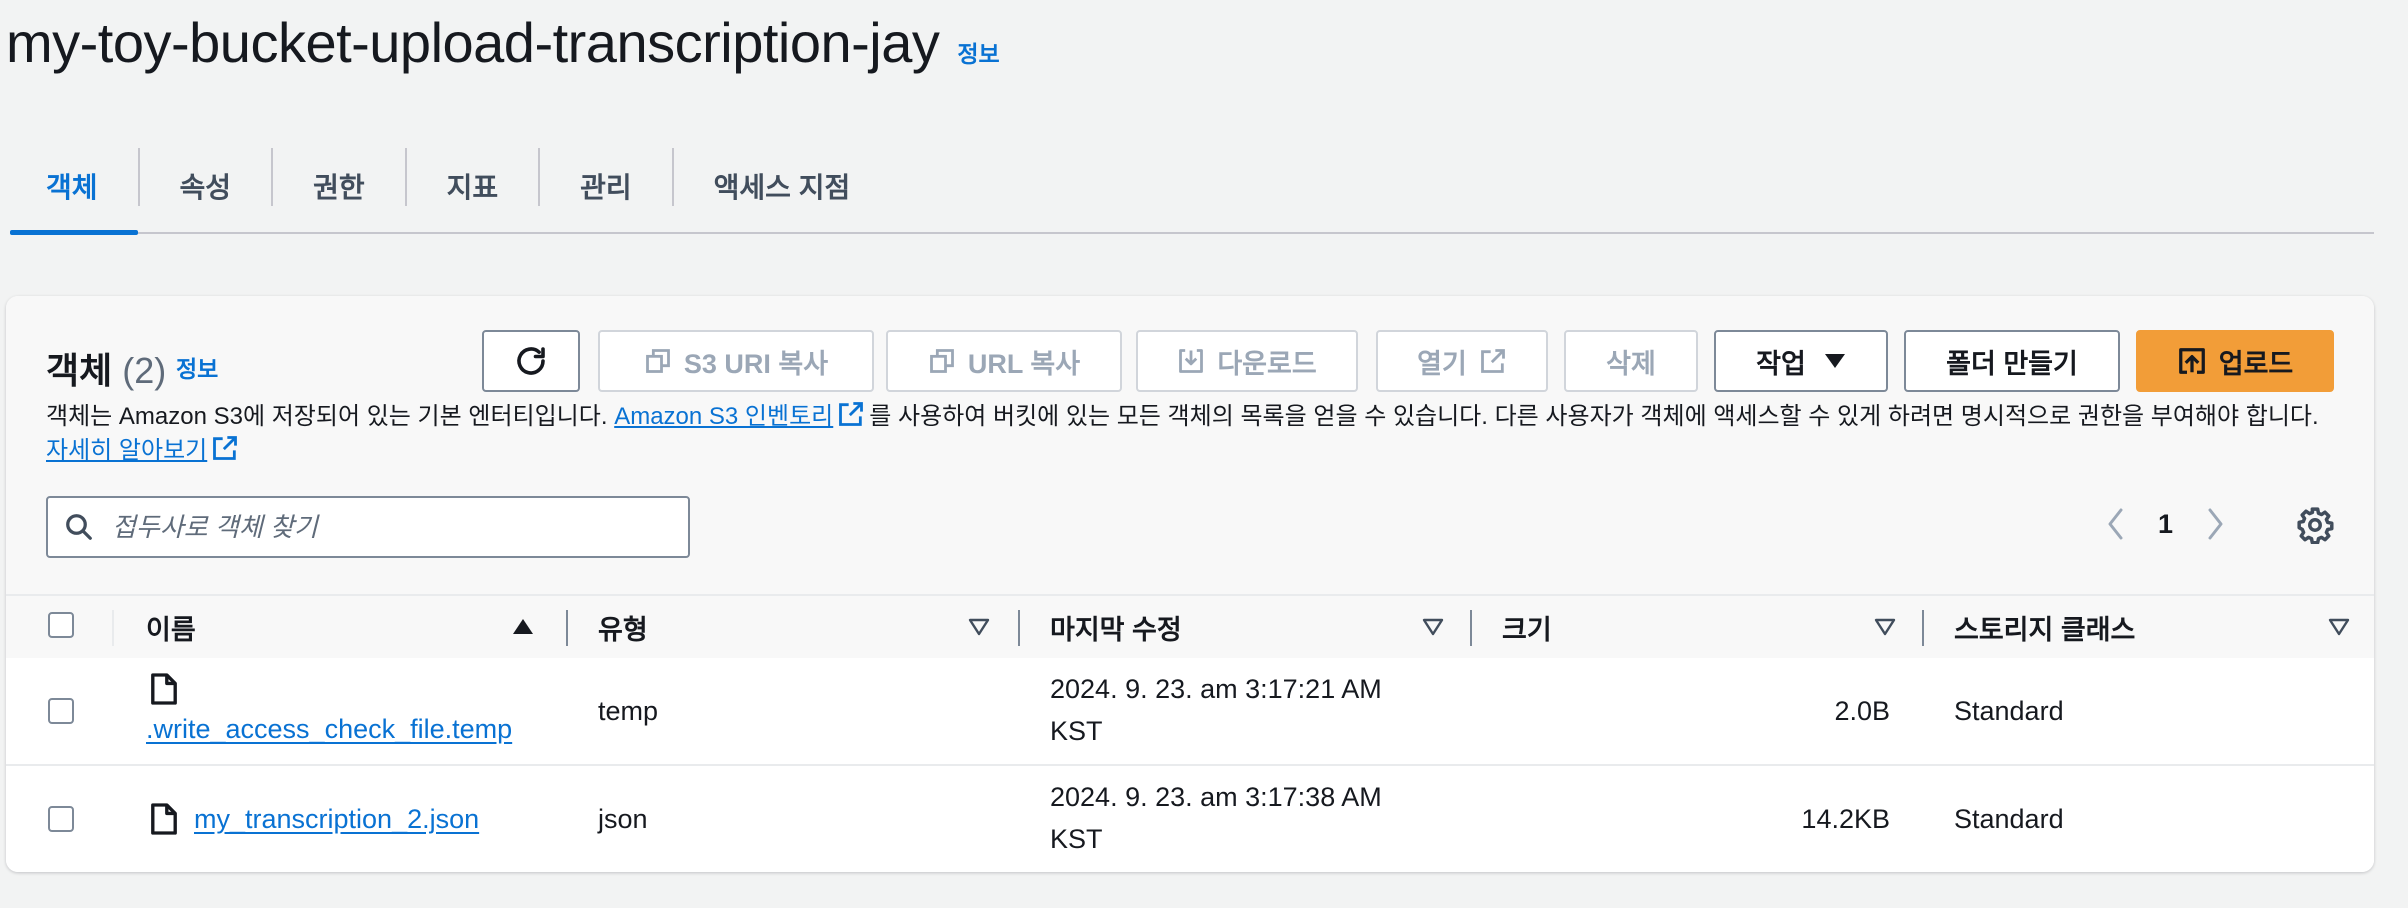  Describe the element at coordinates (978, 52) in the screenshot. I see `info-link: 정보` at that location.